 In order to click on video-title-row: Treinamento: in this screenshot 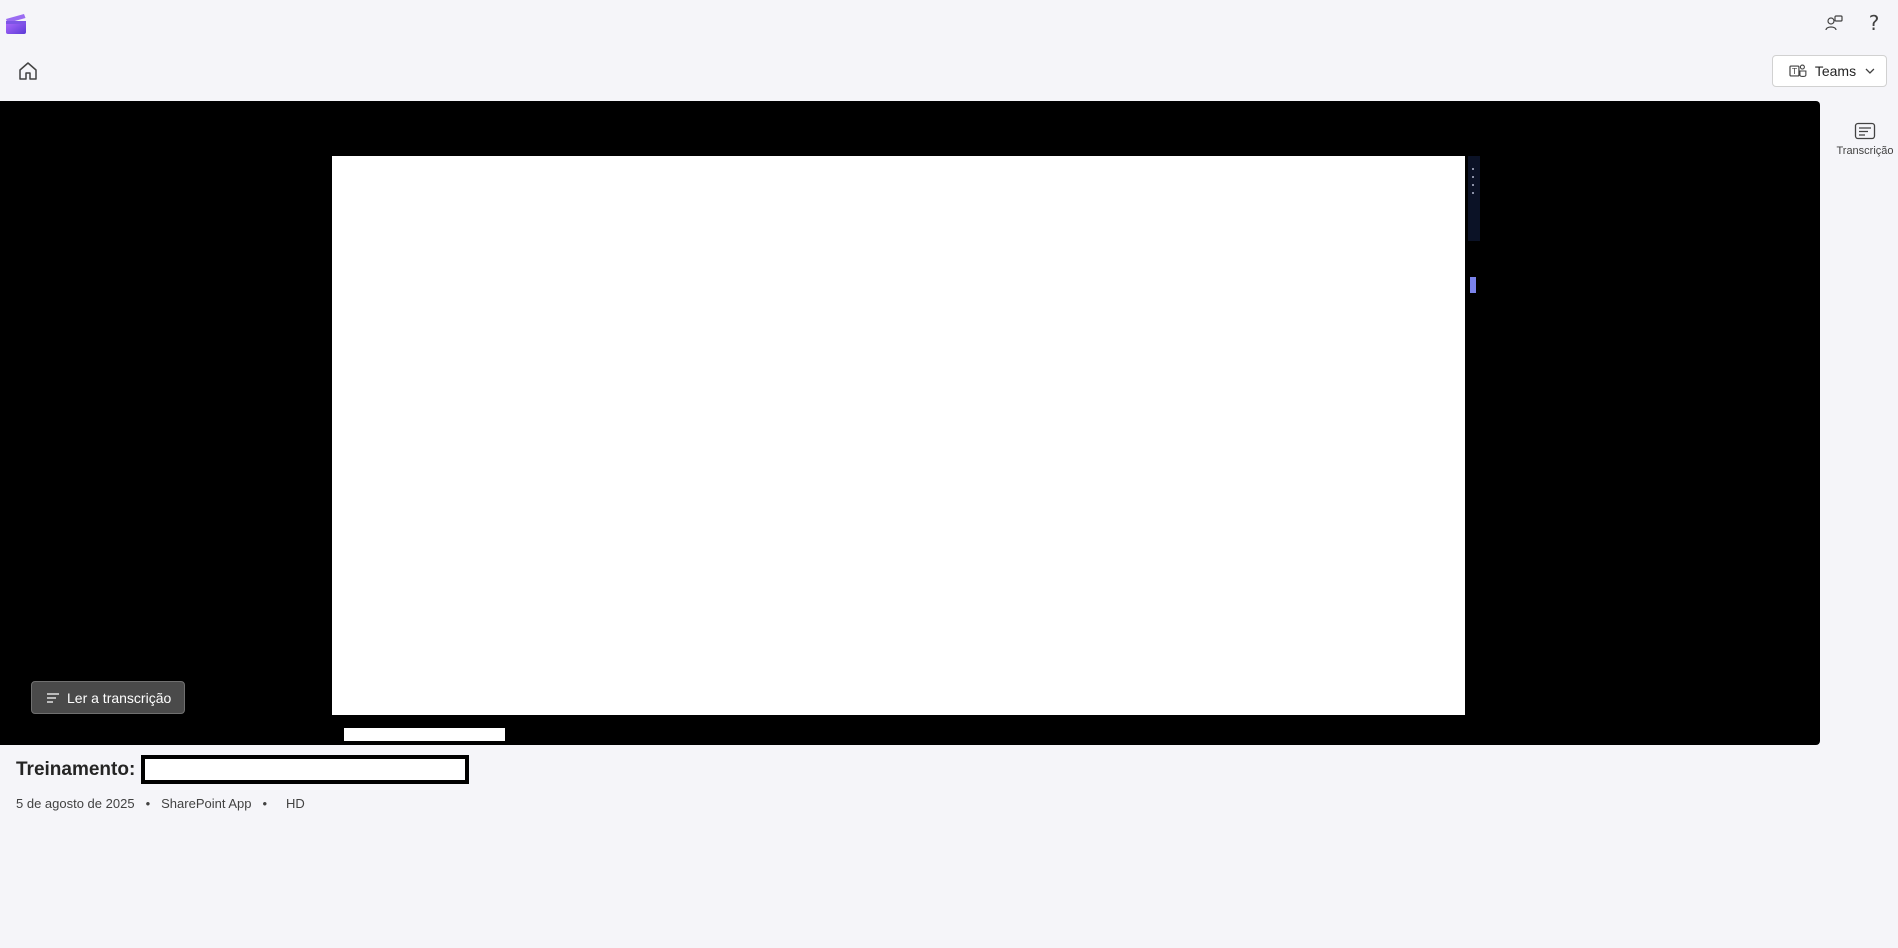, I will do `click(243, 769)`.